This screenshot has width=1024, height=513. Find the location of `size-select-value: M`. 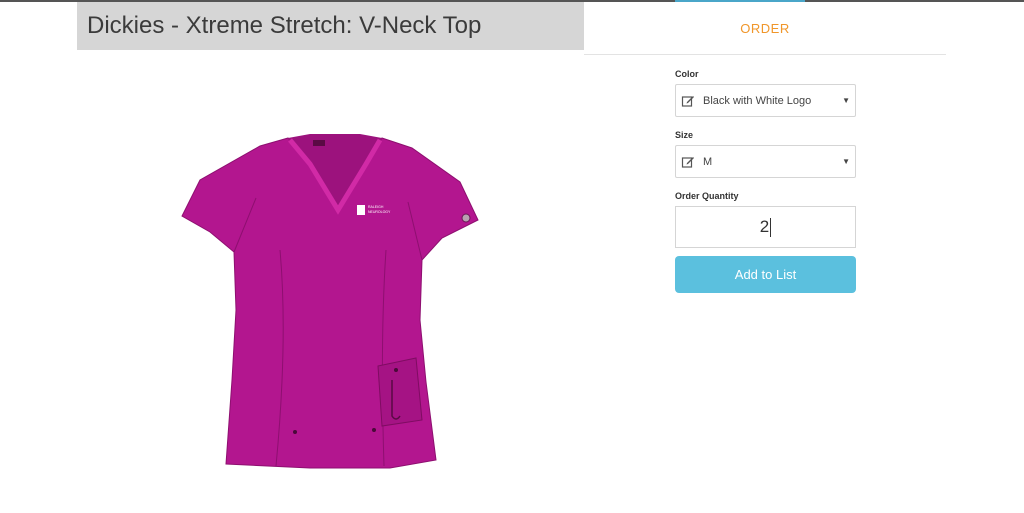

size-select-value: M is located at coordinates (708, 161).